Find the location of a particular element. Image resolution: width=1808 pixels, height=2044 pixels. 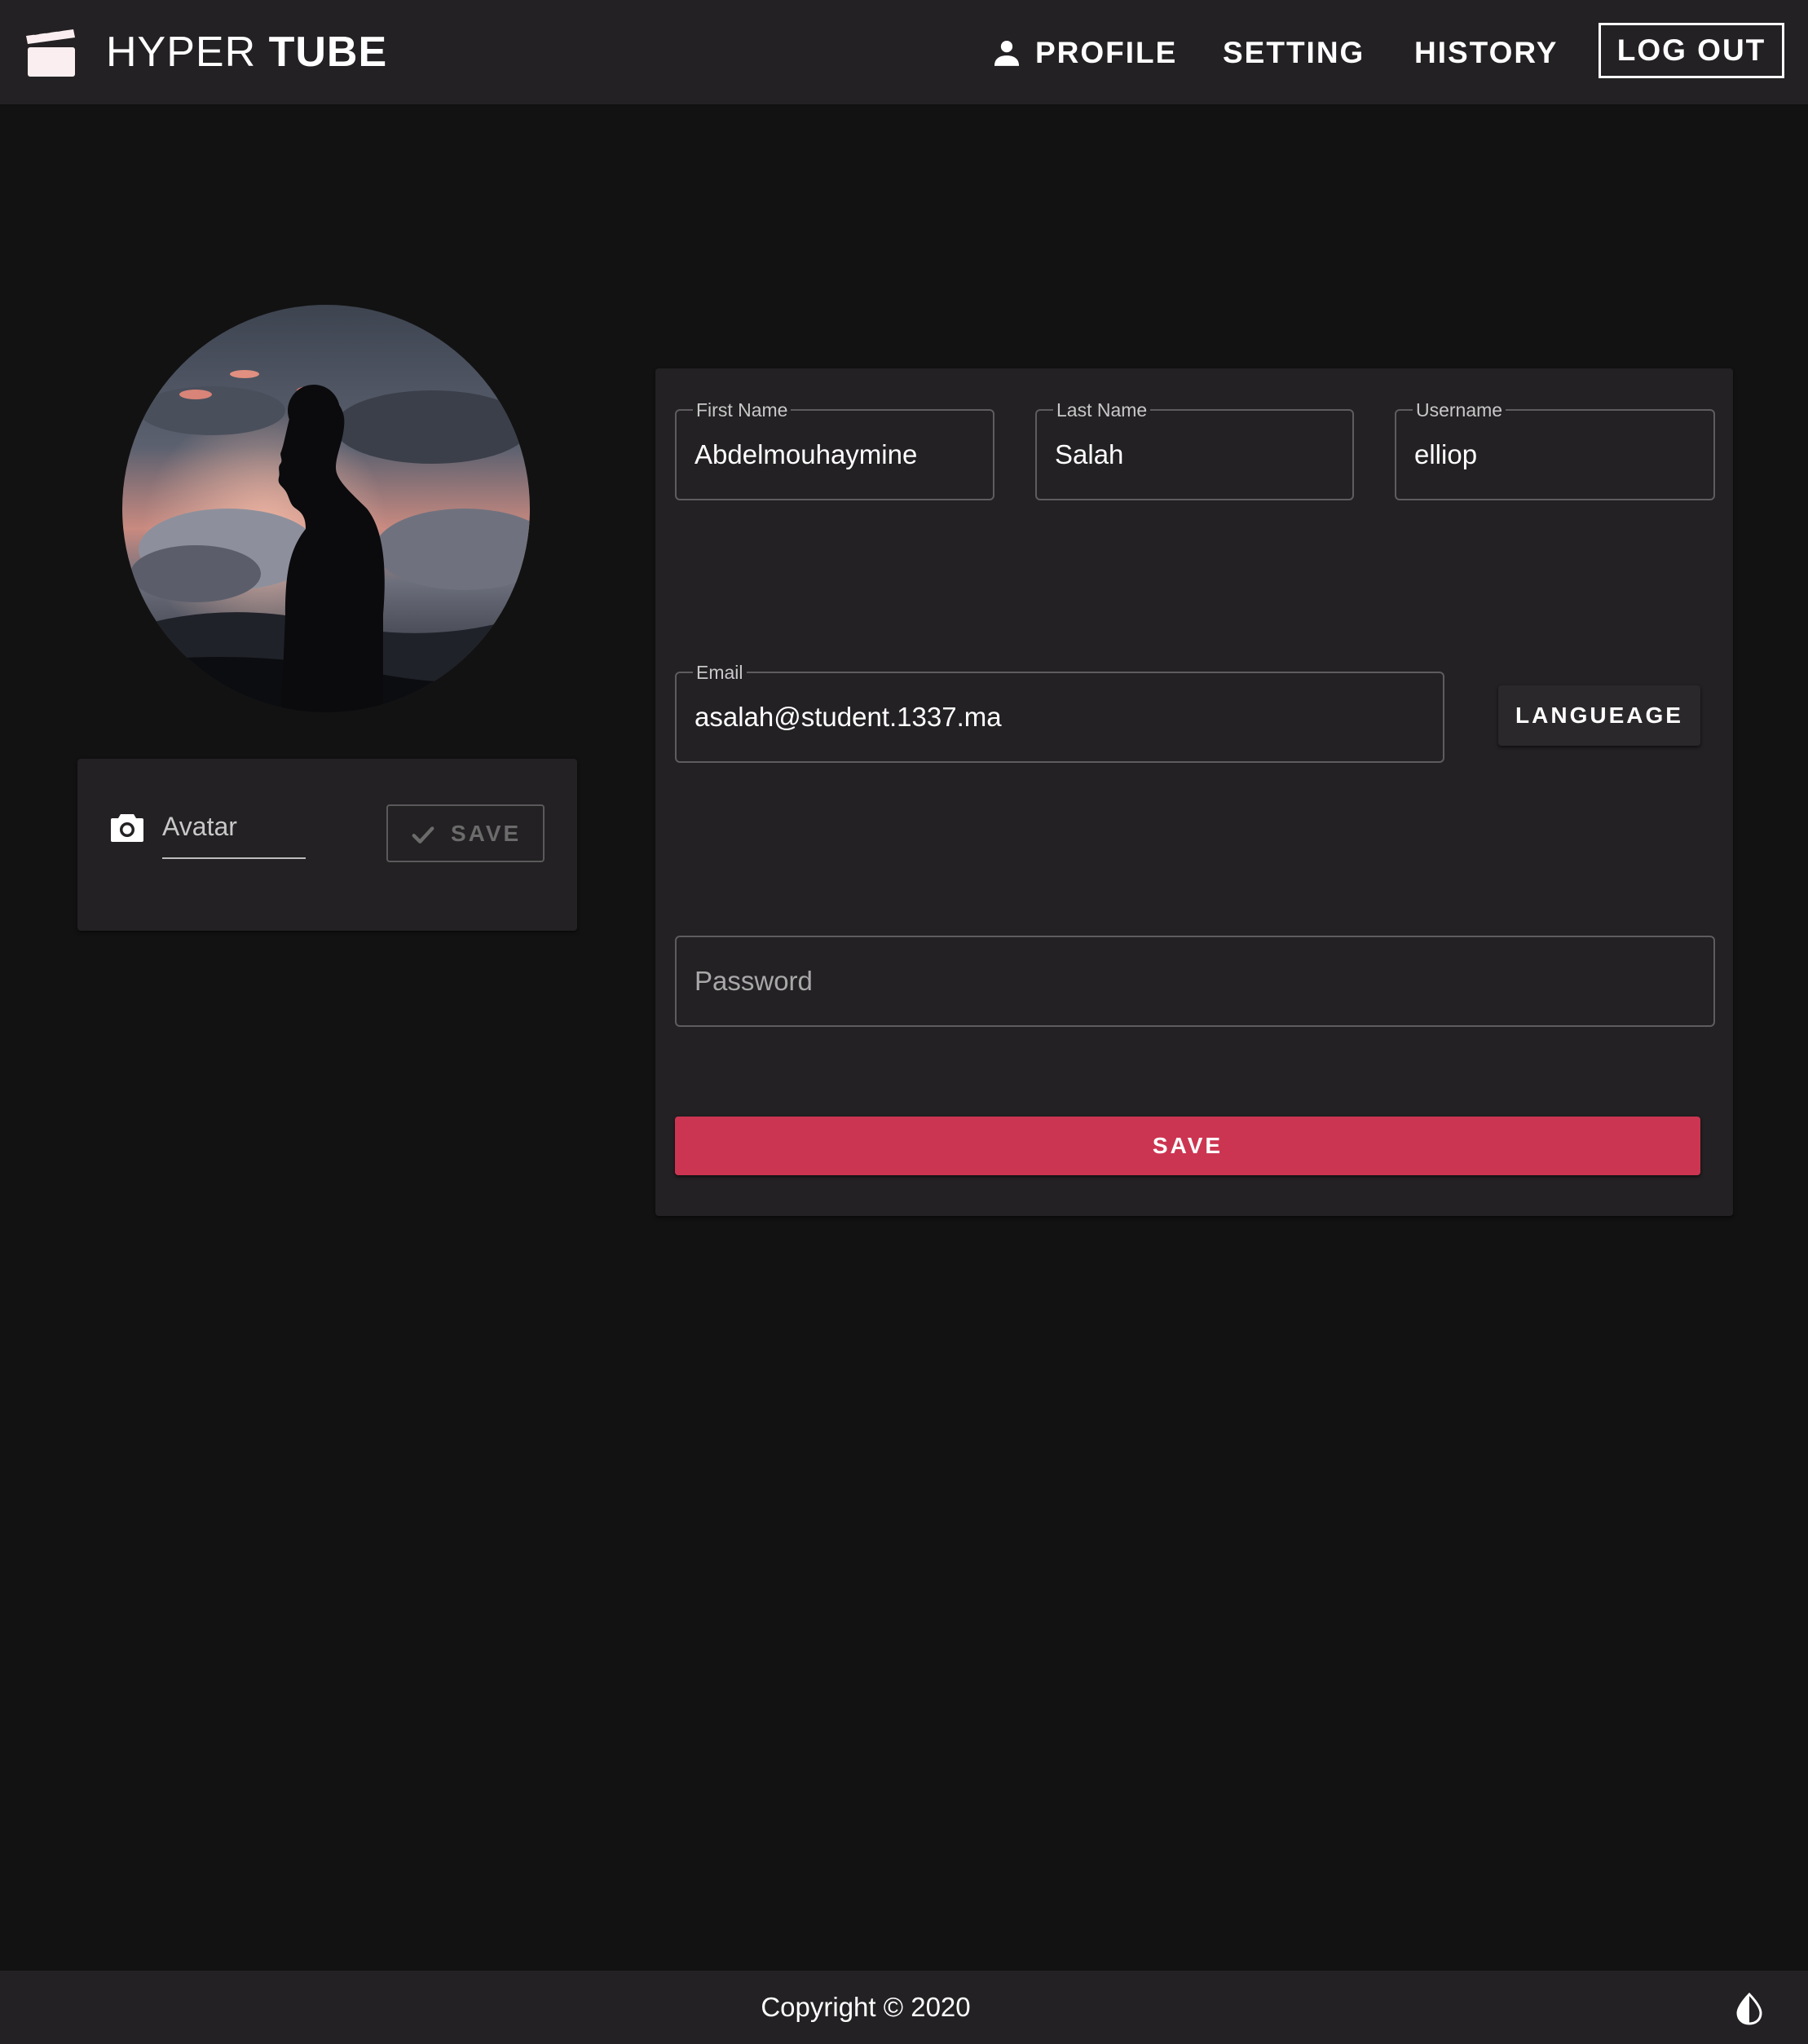

nav-history: HISTORY is located at coordinates (1486, 53).